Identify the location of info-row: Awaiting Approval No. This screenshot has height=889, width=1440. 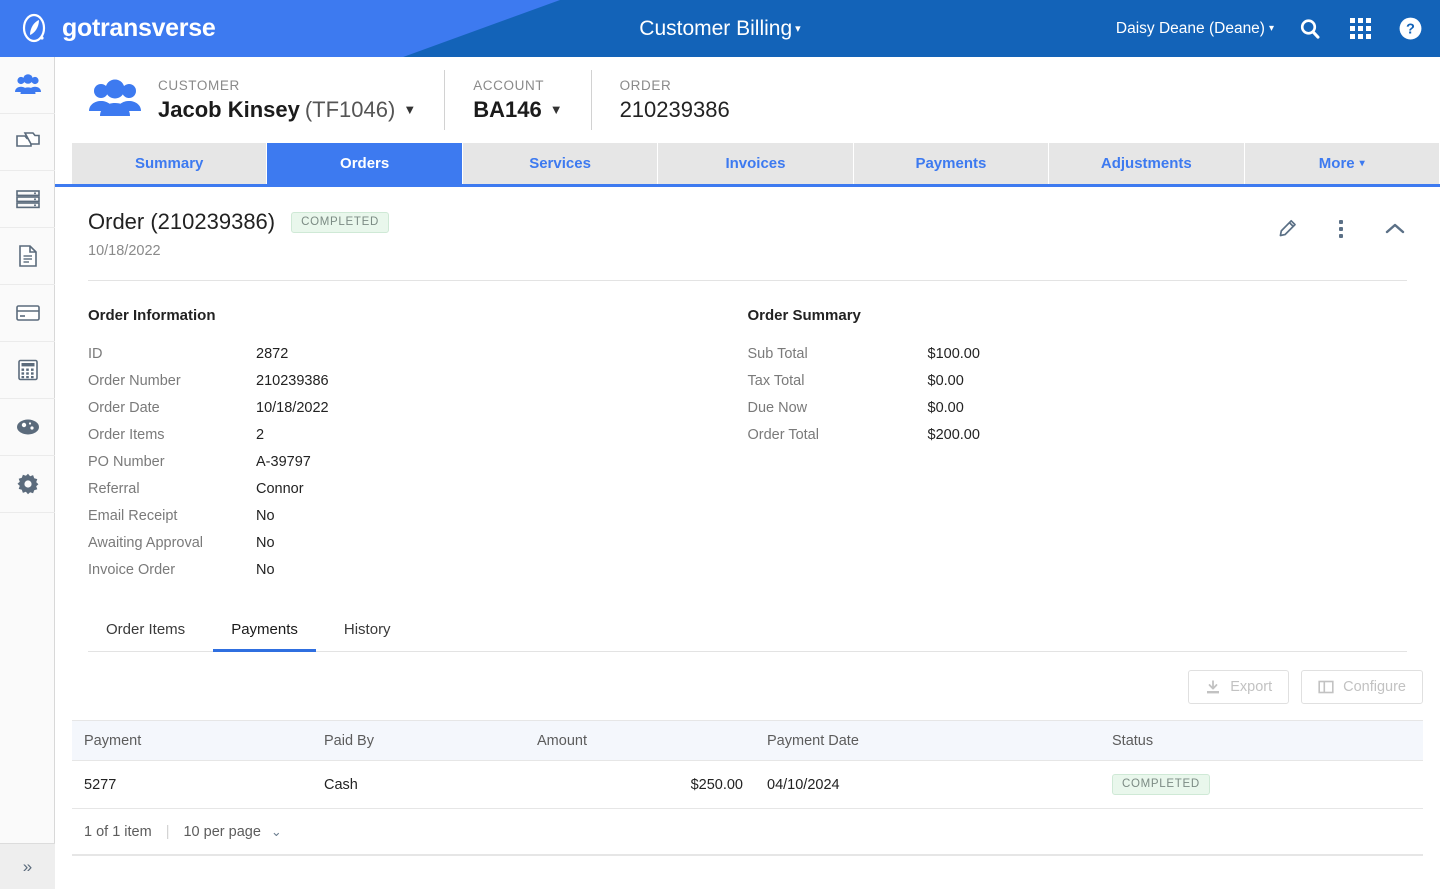
(398, 542).